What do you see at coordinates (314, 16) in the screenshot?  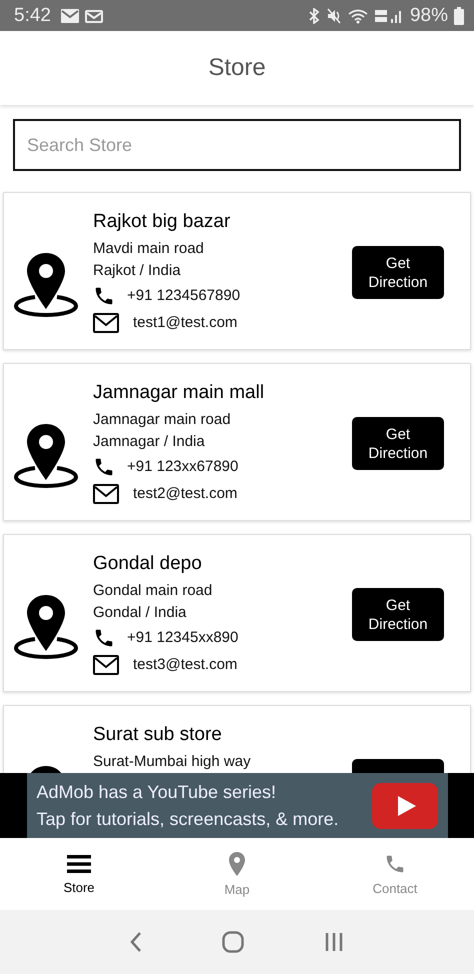 I see `bluetooth-icon` at bounding box center [314, 16].